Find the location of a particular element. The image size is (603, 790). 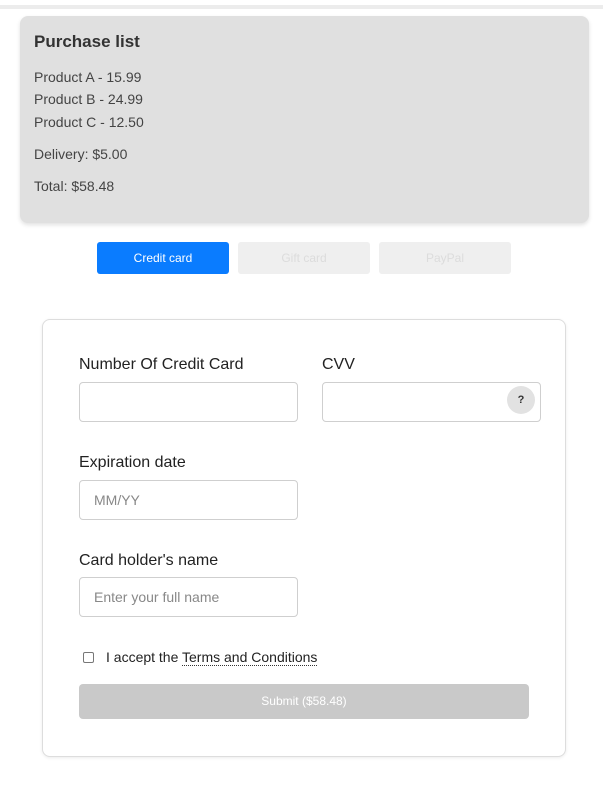

order-total: Total: $58.48 is located at coordinates (74, 186).